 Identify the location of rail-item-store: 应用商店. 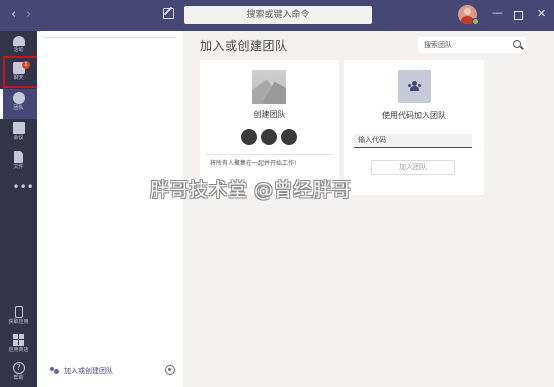
(18, 346).